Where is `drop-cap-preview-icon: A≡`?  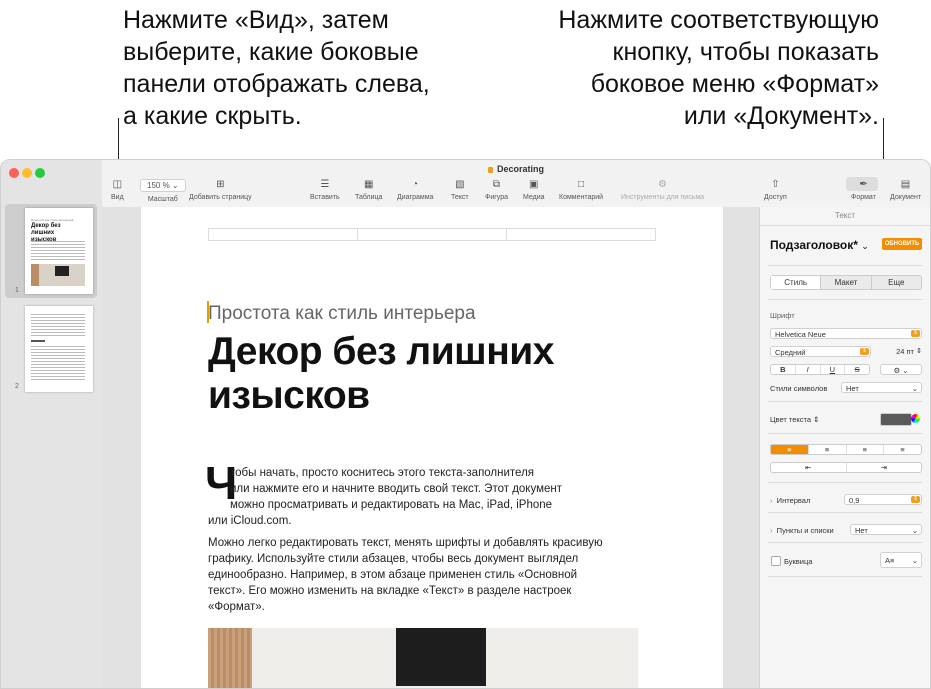
drop-cap-preview-icon: A≡ is located at coordinates (890, 560).